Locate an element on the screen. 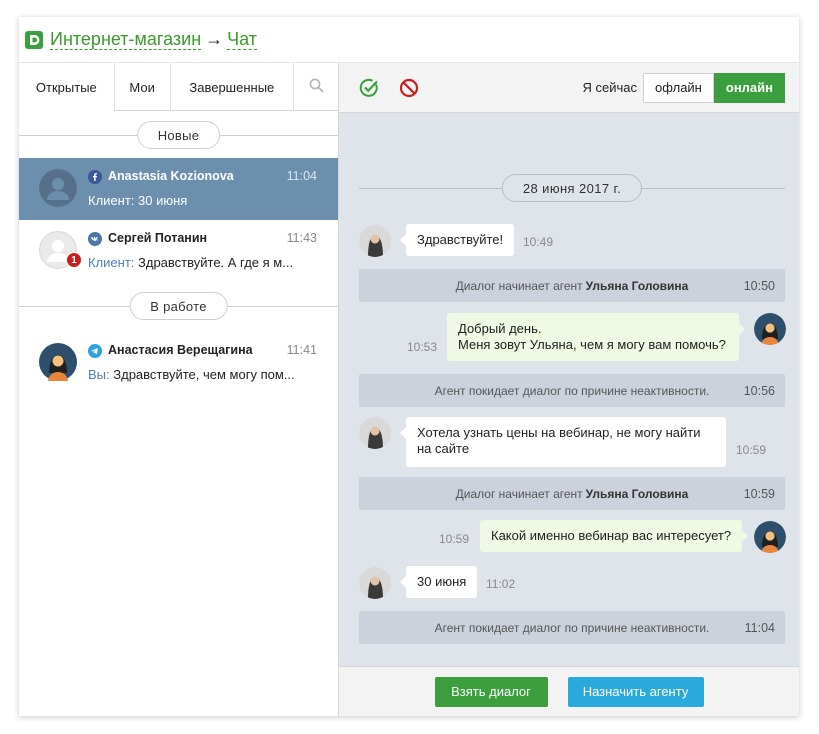 The image size is (819, 734). message-time: 10:56 is located at coordinates (759, 390).